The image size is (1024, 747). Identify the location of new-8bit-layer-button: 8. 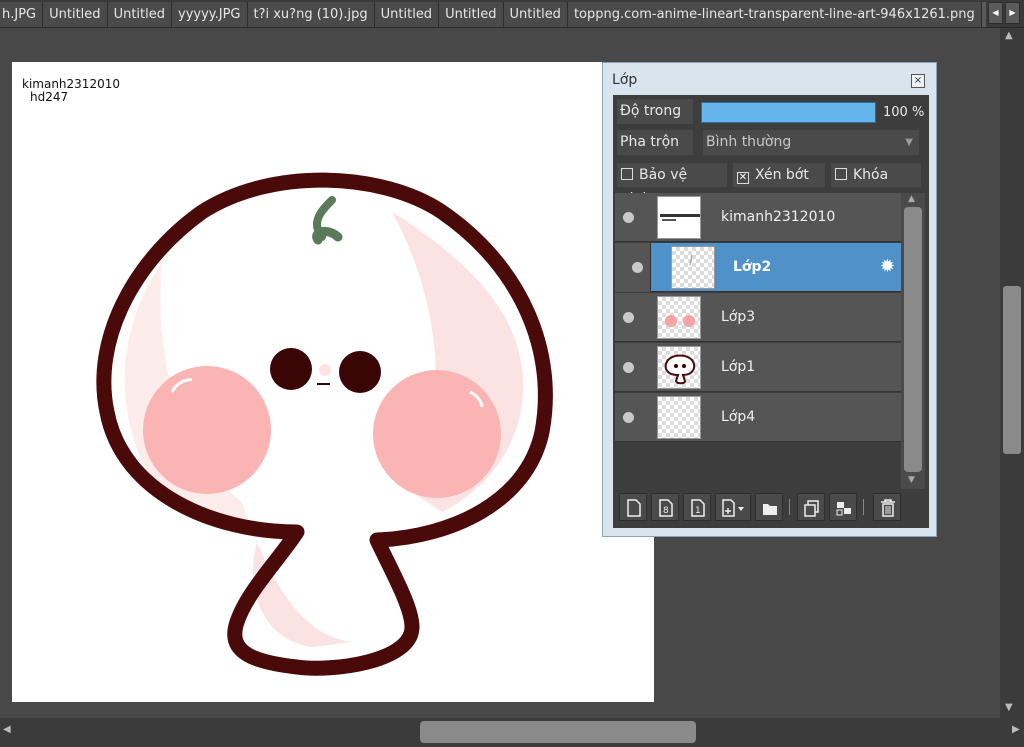
(665, 507).